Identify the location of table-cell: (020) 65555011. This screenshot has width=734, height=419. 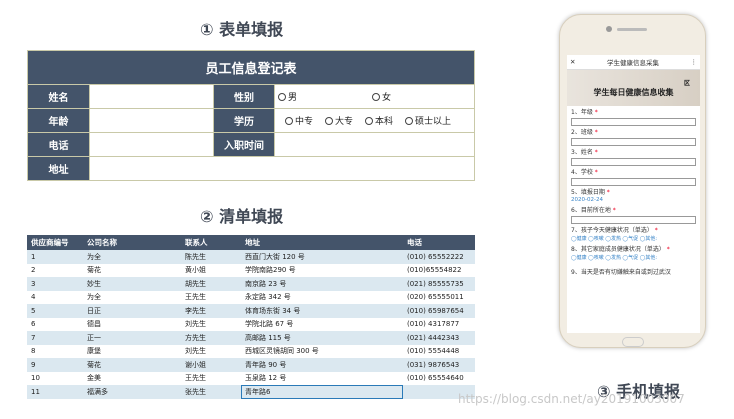
(439, 297).